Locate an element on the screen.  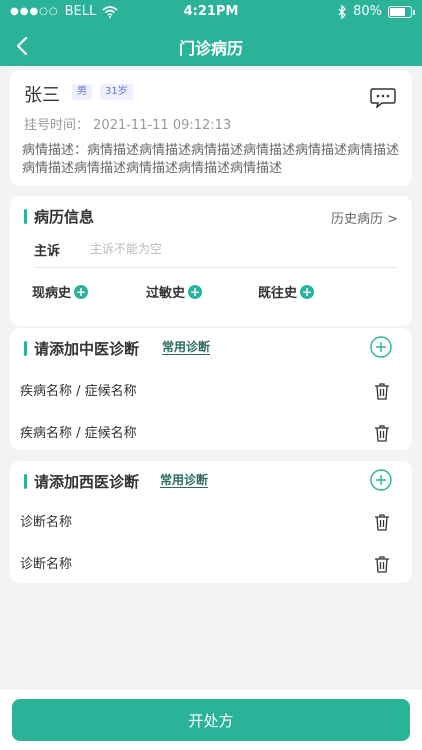
tcm-title-text: 请添加中医诊断 is located at coordinates (87, 349).